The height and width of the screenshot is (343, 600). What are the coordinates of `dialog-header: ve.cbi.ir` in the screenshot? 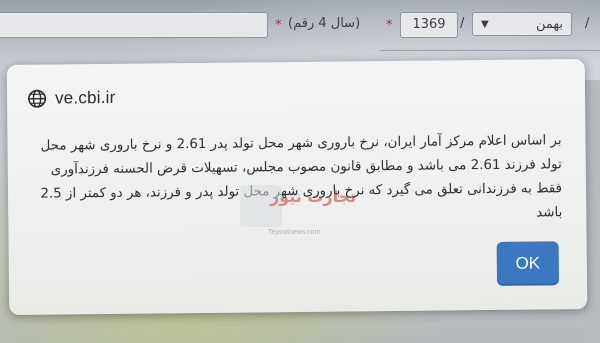 It's located at (71, 98).